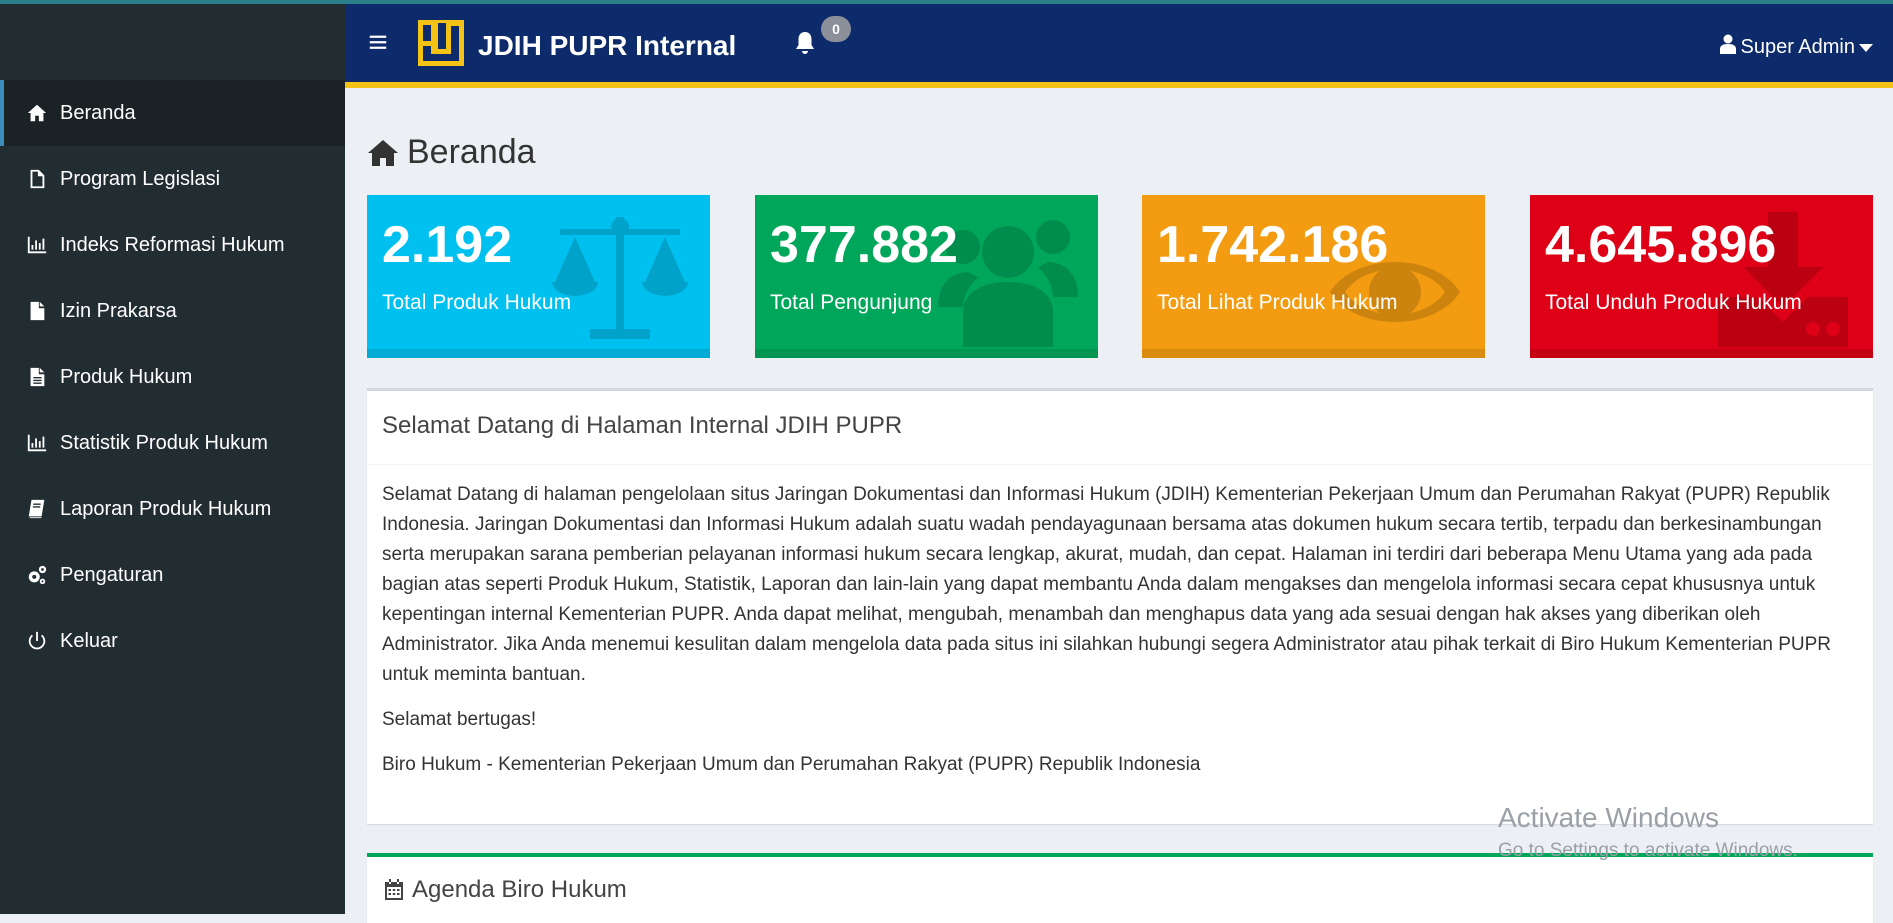 This screenshot has height=923, width=1893. What do you see at coordinates (172, 575) in the screenshot?
I see `sidebar-item-pengaturan: Pengaturan` at bounding box center [172, 575].